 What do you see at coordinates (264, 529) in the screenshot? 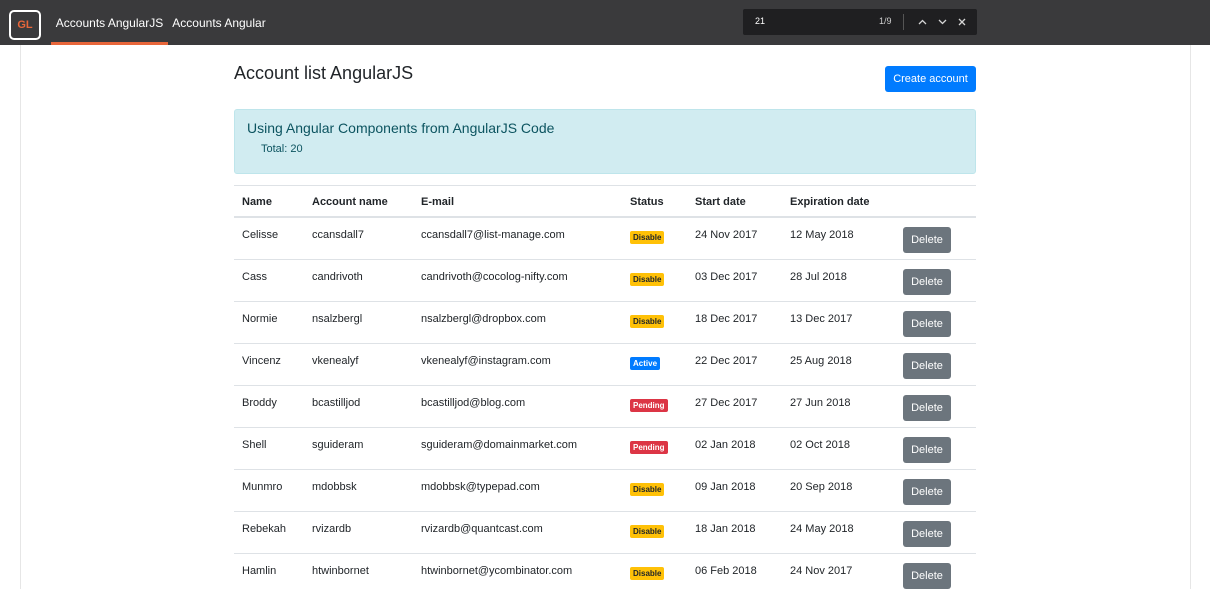
I see `cell-name: Rebekah` at bounding box center [264, 529].